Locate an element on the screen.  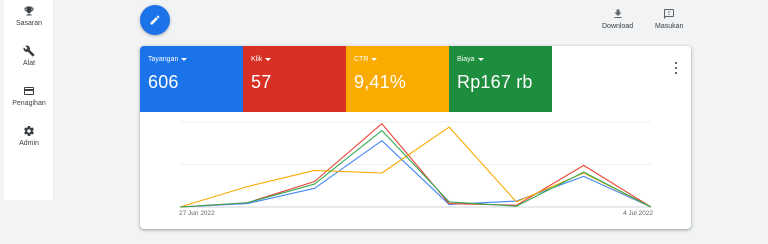
feedback-label: Masukan is located at coordinates (669, 26).